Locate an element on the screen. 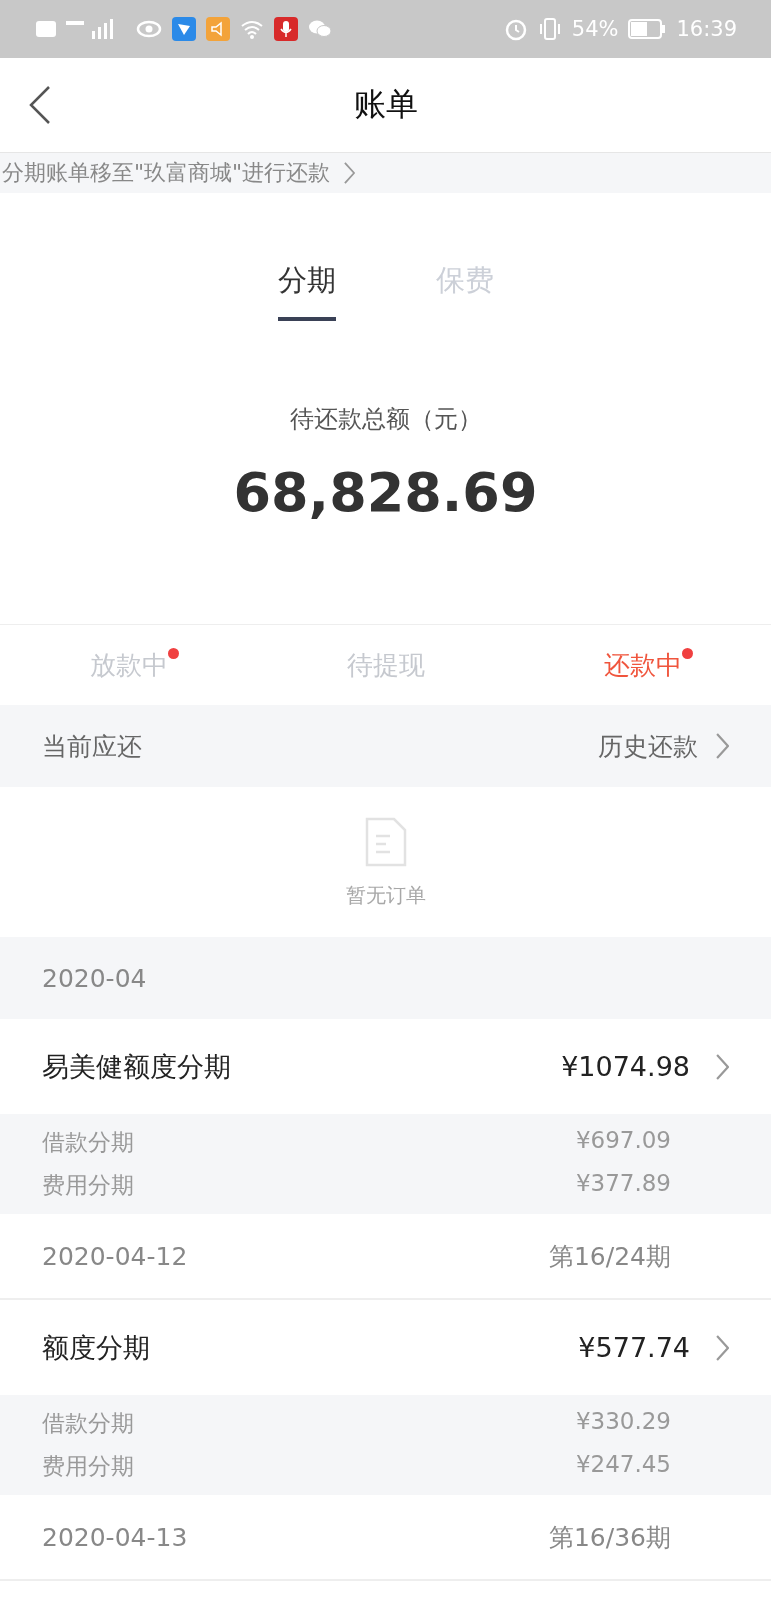 The height and width of the screenshot is (1600, 771). alarm-icon is located at coordinates (515, 29).